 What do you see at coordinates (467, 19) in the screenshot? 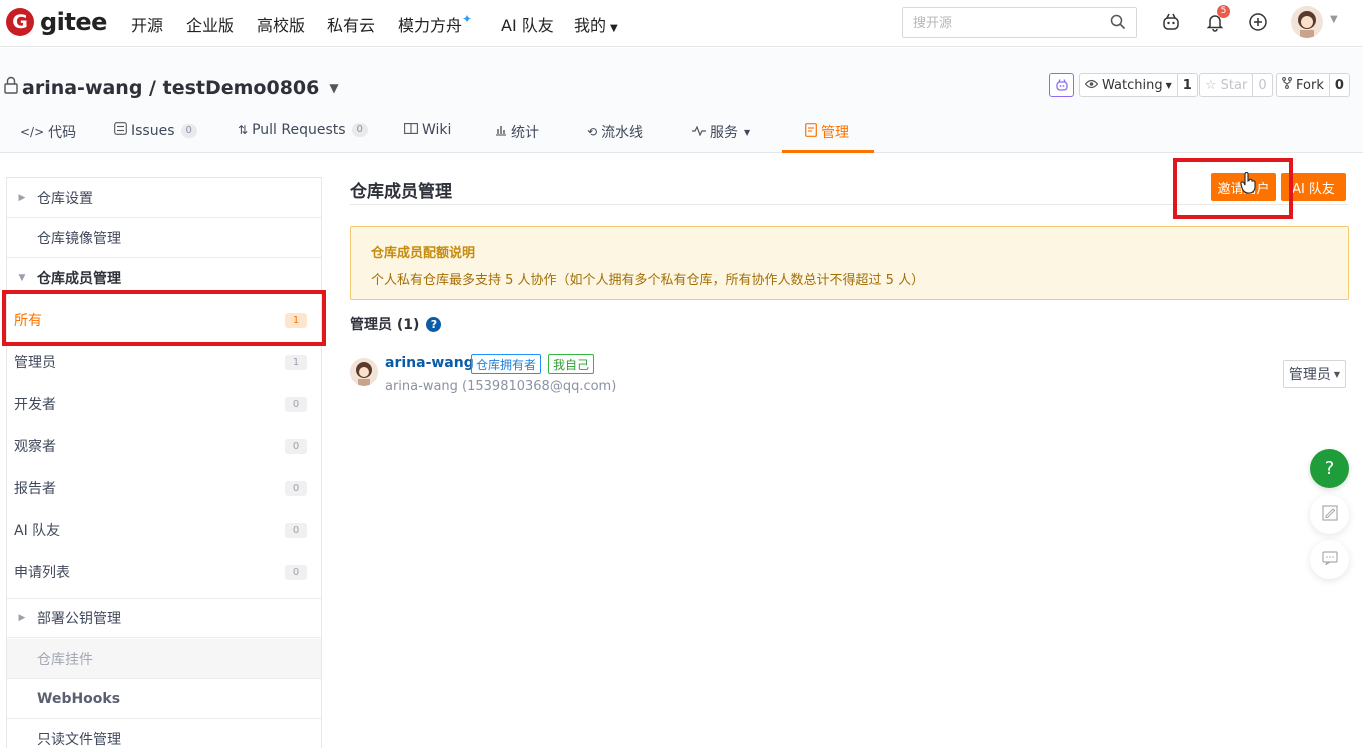
I see `sparkle-icon: ✦` at bounding box center [467, 19].